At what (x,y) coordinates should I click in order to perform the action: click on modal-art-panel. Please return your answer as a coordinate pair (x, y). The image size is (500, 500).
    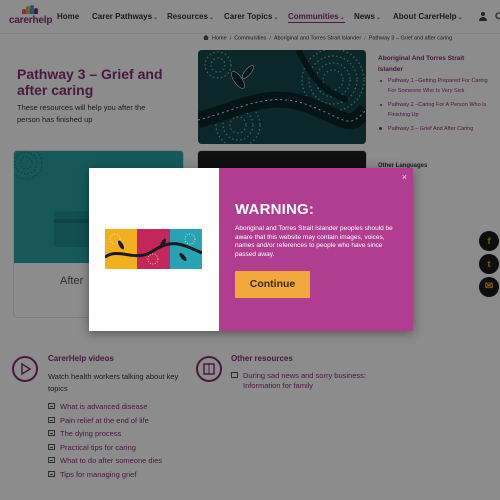
    Looking at the image, I should click on (154, 249).